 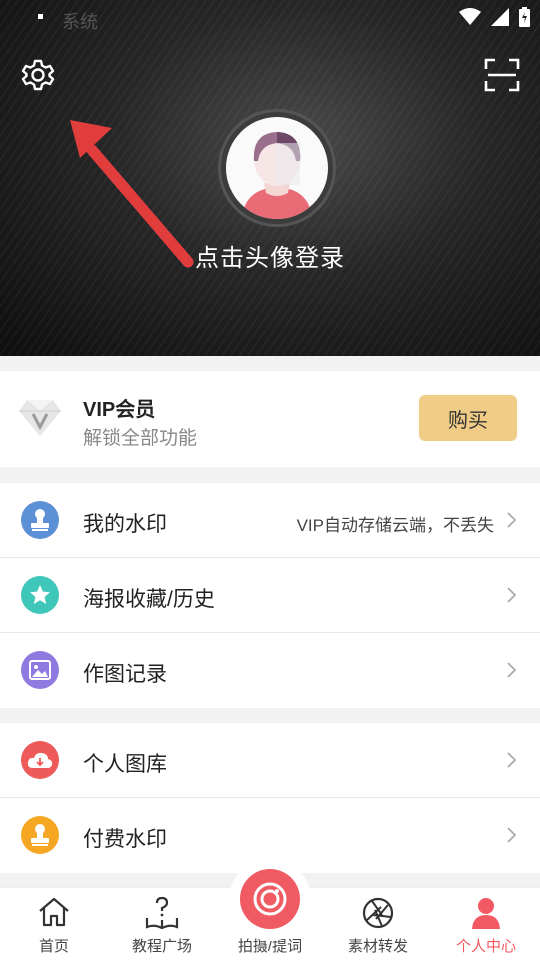 I want to click on home-icon, so click(x=54, y=912).